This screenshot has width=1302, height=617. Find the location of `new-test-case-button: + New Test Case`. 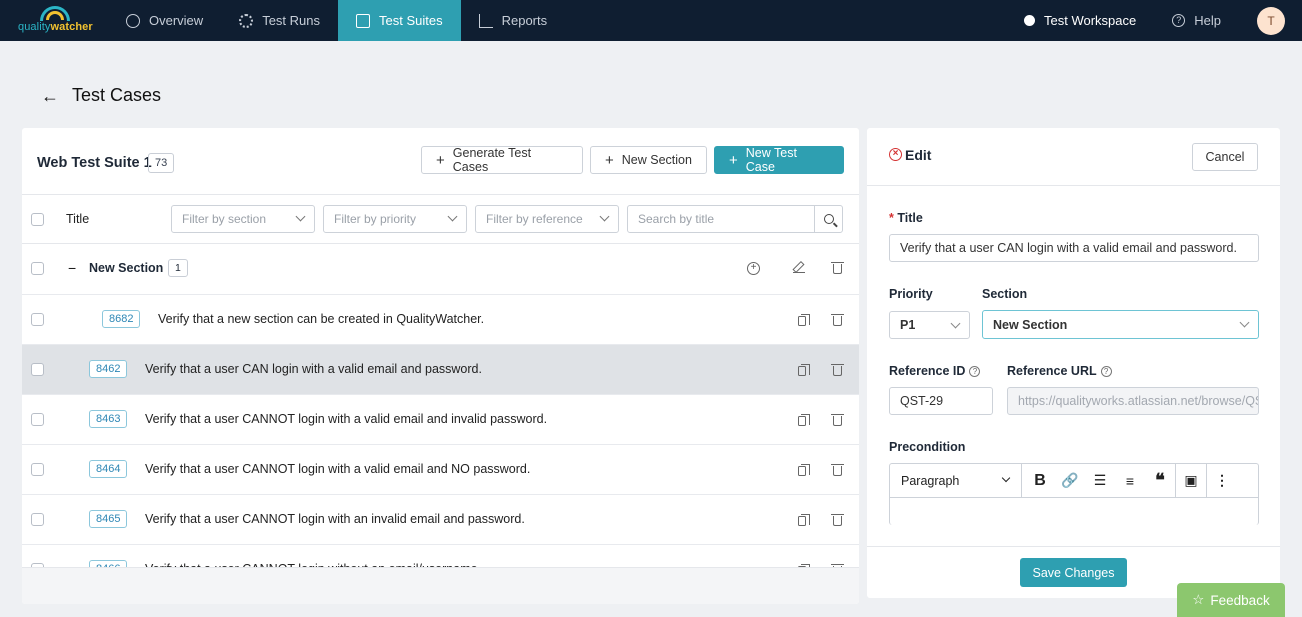

new-test-case-button: + New Test Case is located at coordinates (779, 160).